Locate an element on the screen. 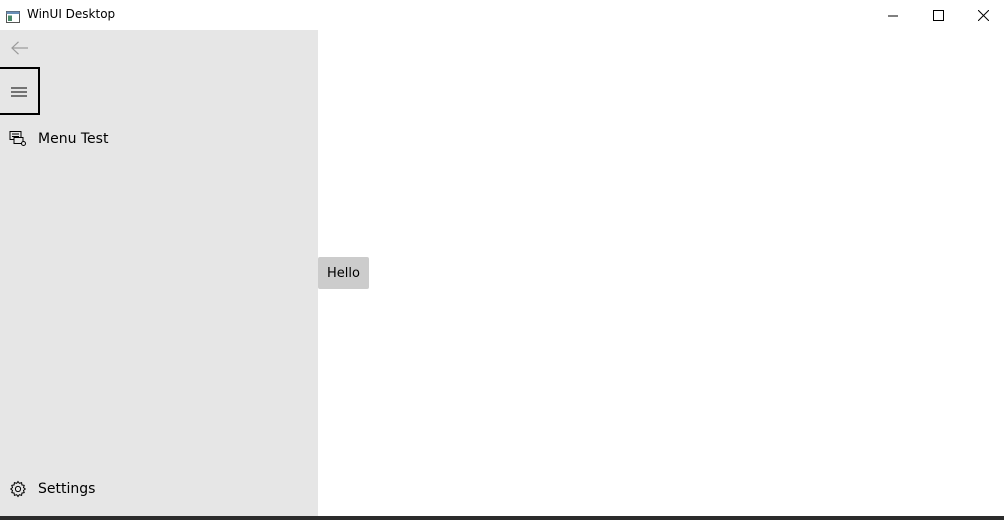 Image resolution: width=1004 pixels, height=520 pixels. close-button is located at coordinates (982, 15).